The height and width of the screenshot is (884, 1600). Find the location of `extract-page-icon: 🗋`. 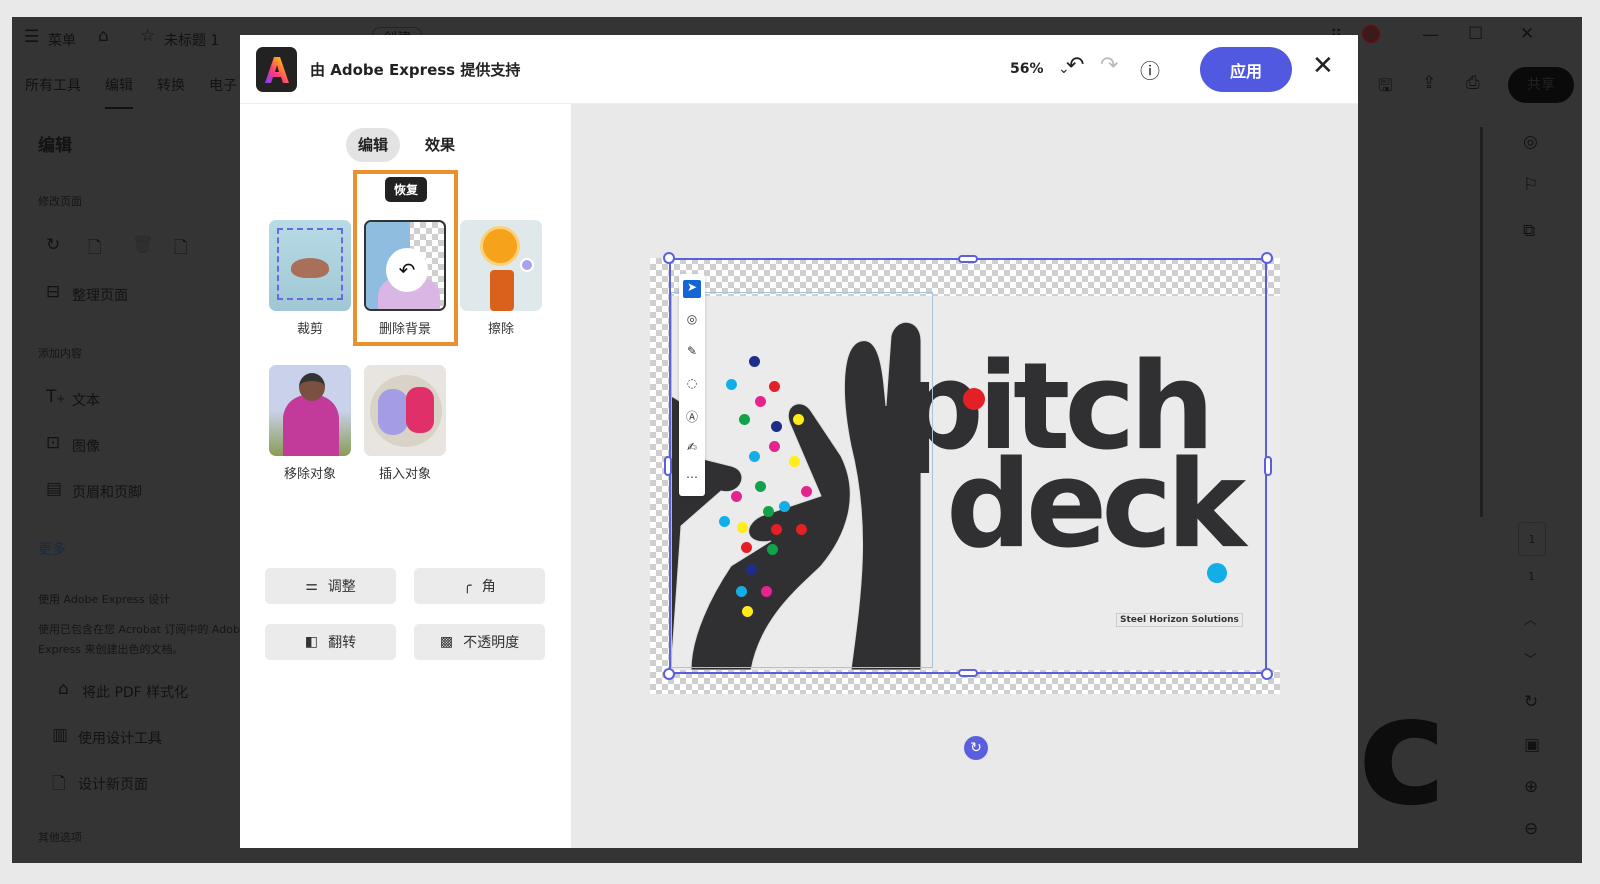

extract-page-icon: 🗋 is located at coordinates (181, 249).